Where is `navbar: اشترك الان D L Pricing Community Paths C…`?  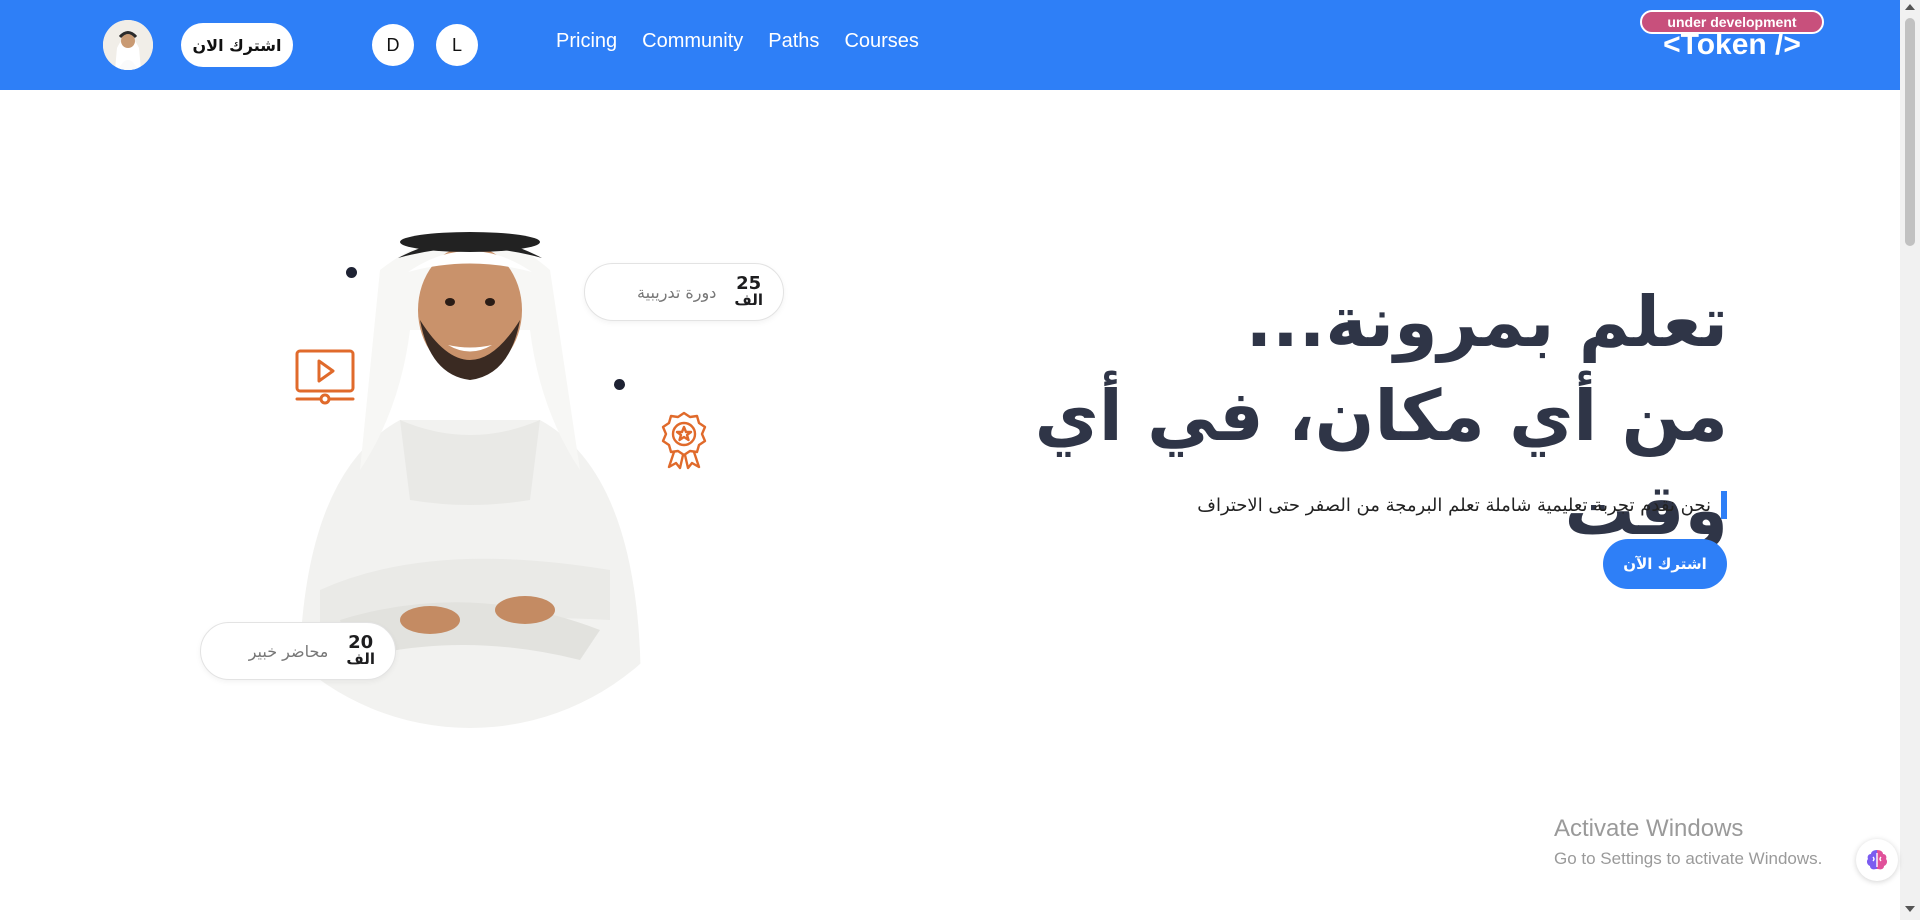
navbar: اشترك الان D L Pricing Community Paths C… is located at coordinates (950, 45).